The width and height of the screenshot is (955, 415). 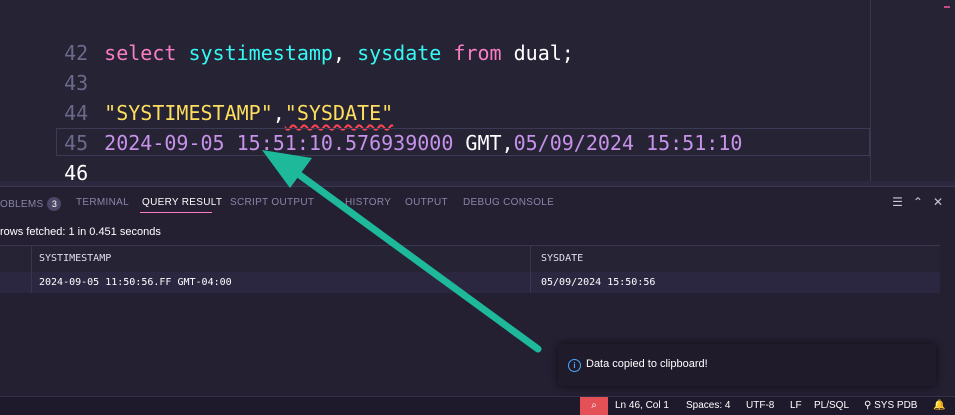 What do you see at coordinates (30, 204) in the screenshot?
I see `tab-problems: OBLEMS3` at bounding box center [30, 204].